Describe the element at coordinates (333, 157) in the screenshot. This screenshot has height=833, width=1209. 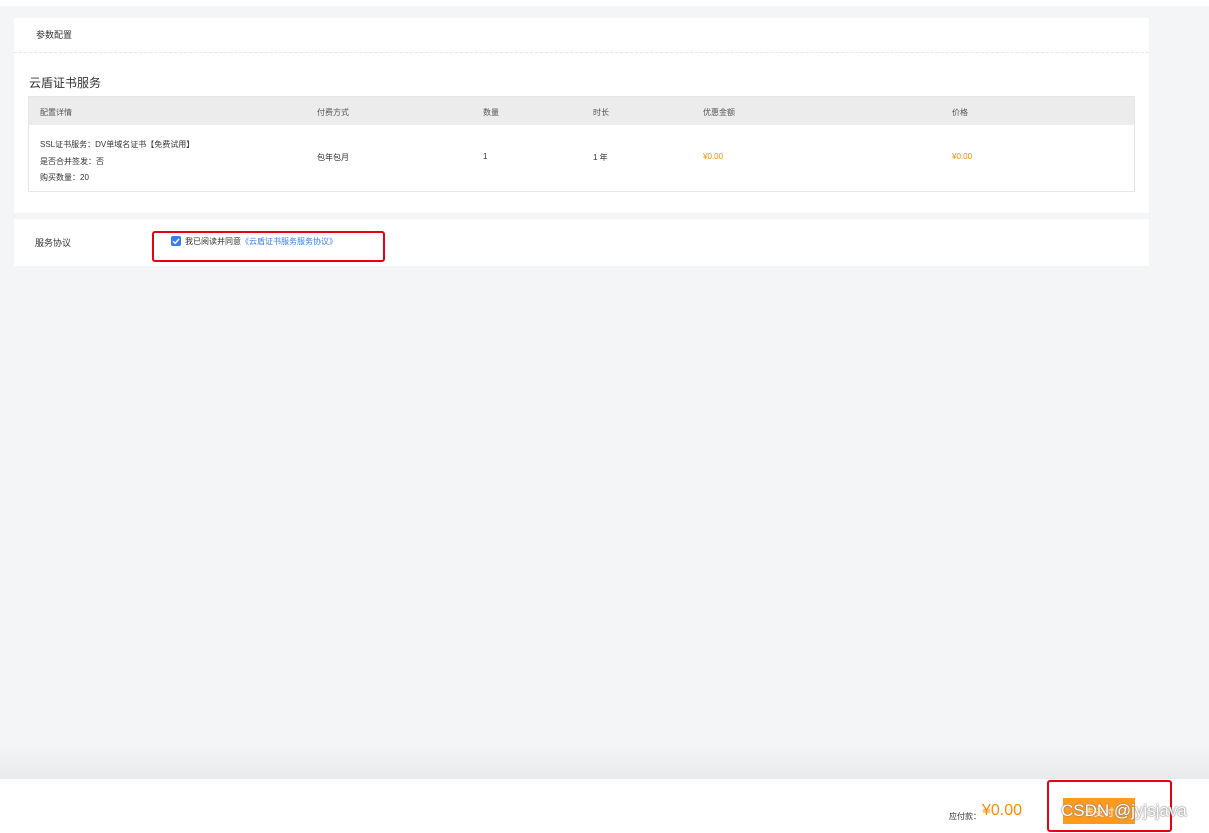
I see `cell-payment: 包年包月` at that location.